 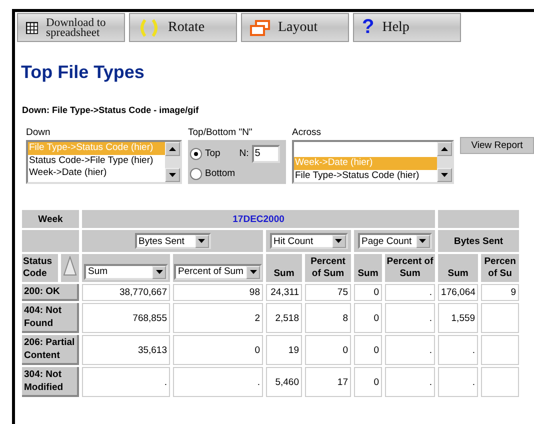 I want to click on report-subtitle: Down: File Type->Status Code - image/gif, so click(x=111, y=110).